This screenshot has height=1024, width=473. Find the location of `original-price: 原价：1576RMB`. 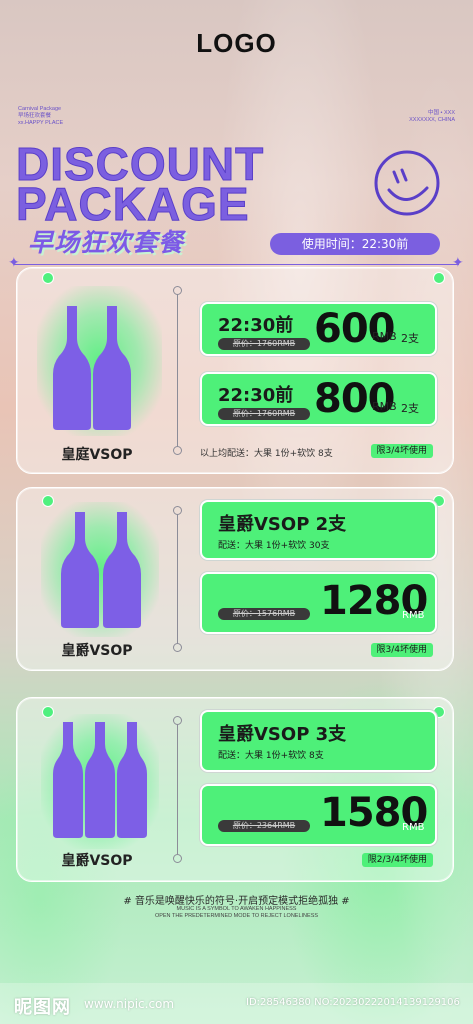

original-price: 原价：1576RMB is located at coordinates (264, 614).